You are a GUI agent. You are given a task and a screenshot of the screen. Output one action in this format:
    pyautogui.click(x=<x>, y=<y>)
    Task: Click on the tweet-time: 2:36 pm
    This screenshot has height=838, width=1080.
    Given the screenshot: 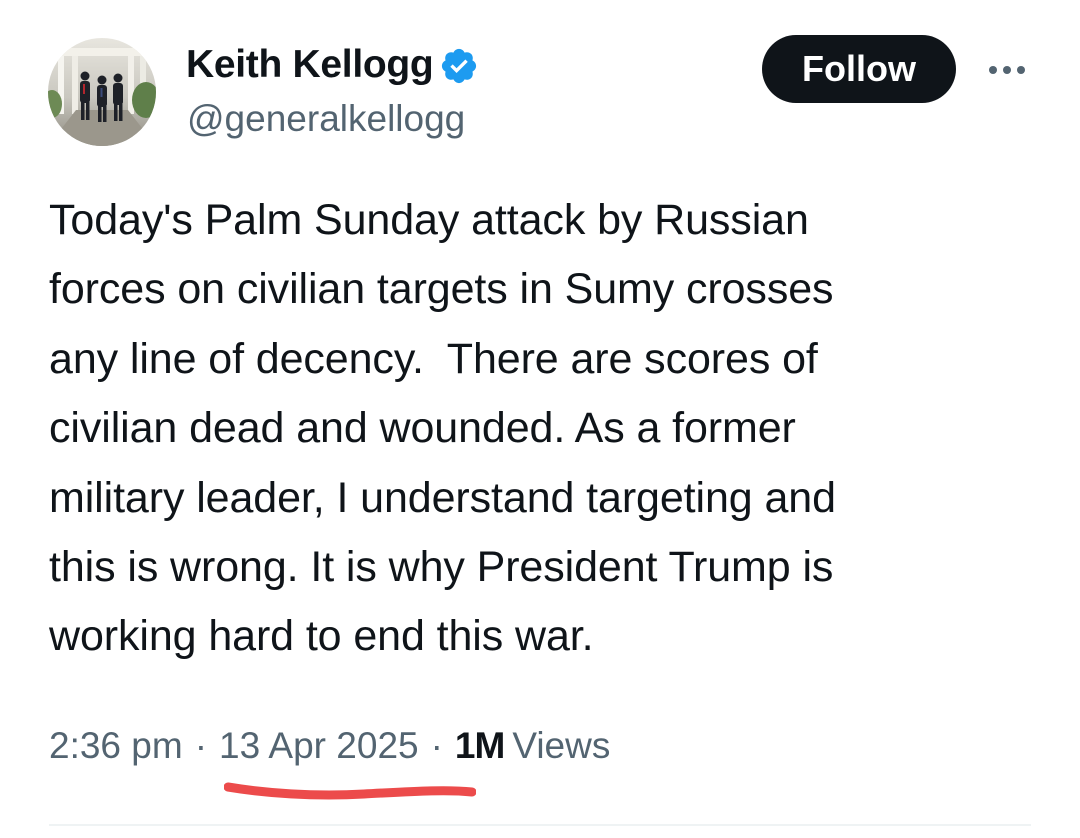 What is the action you would take?
    pyautogui.click(x=116, y=746)
    